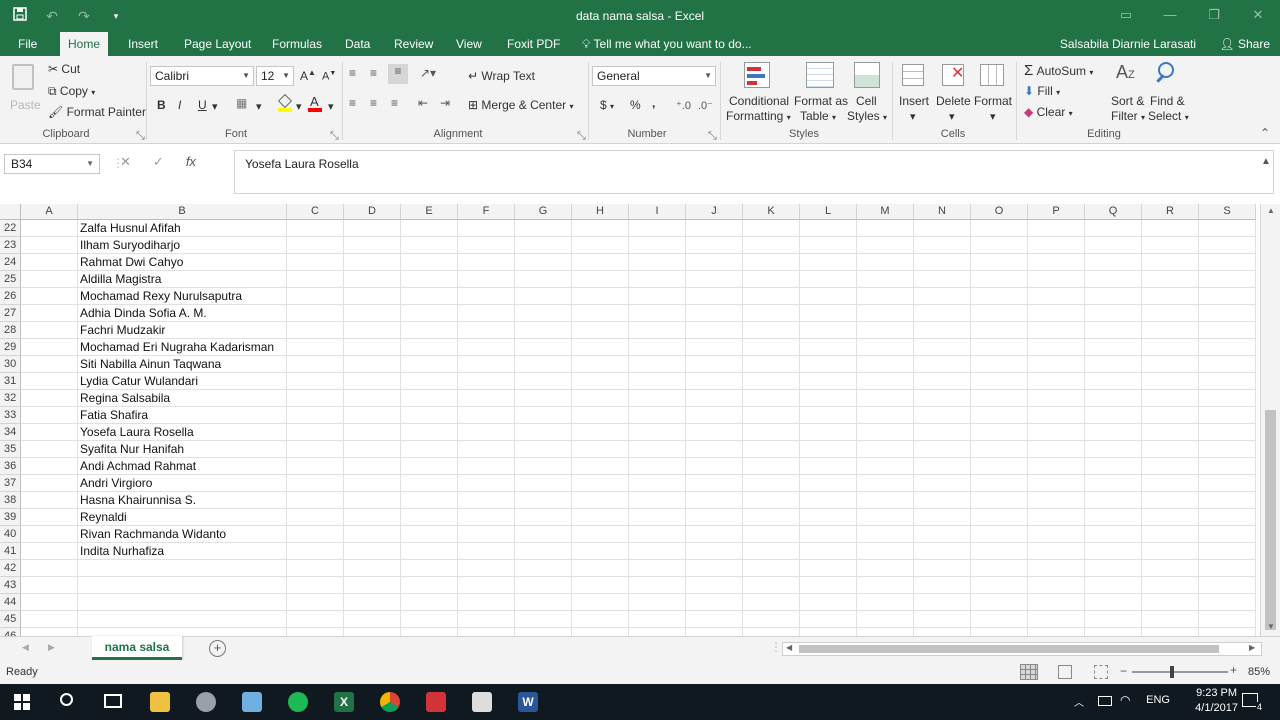 Image resolution: width=1280 pixels, height=720 pixels. I want to click on name-cell: Siti Nabilla Ainun Taqwana, so click(182, 364).